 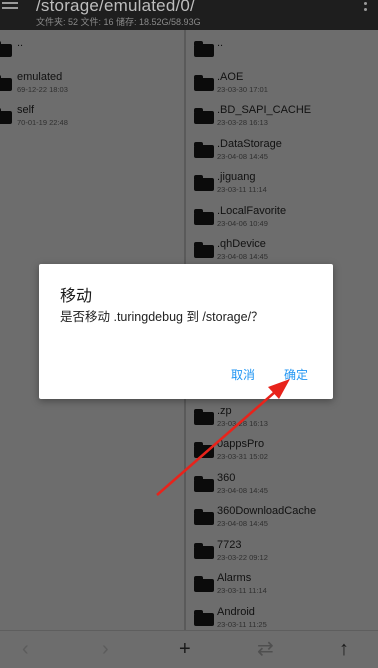 I want to click on item-date: 23-03-30 17:01, so click(x=242, y=89).